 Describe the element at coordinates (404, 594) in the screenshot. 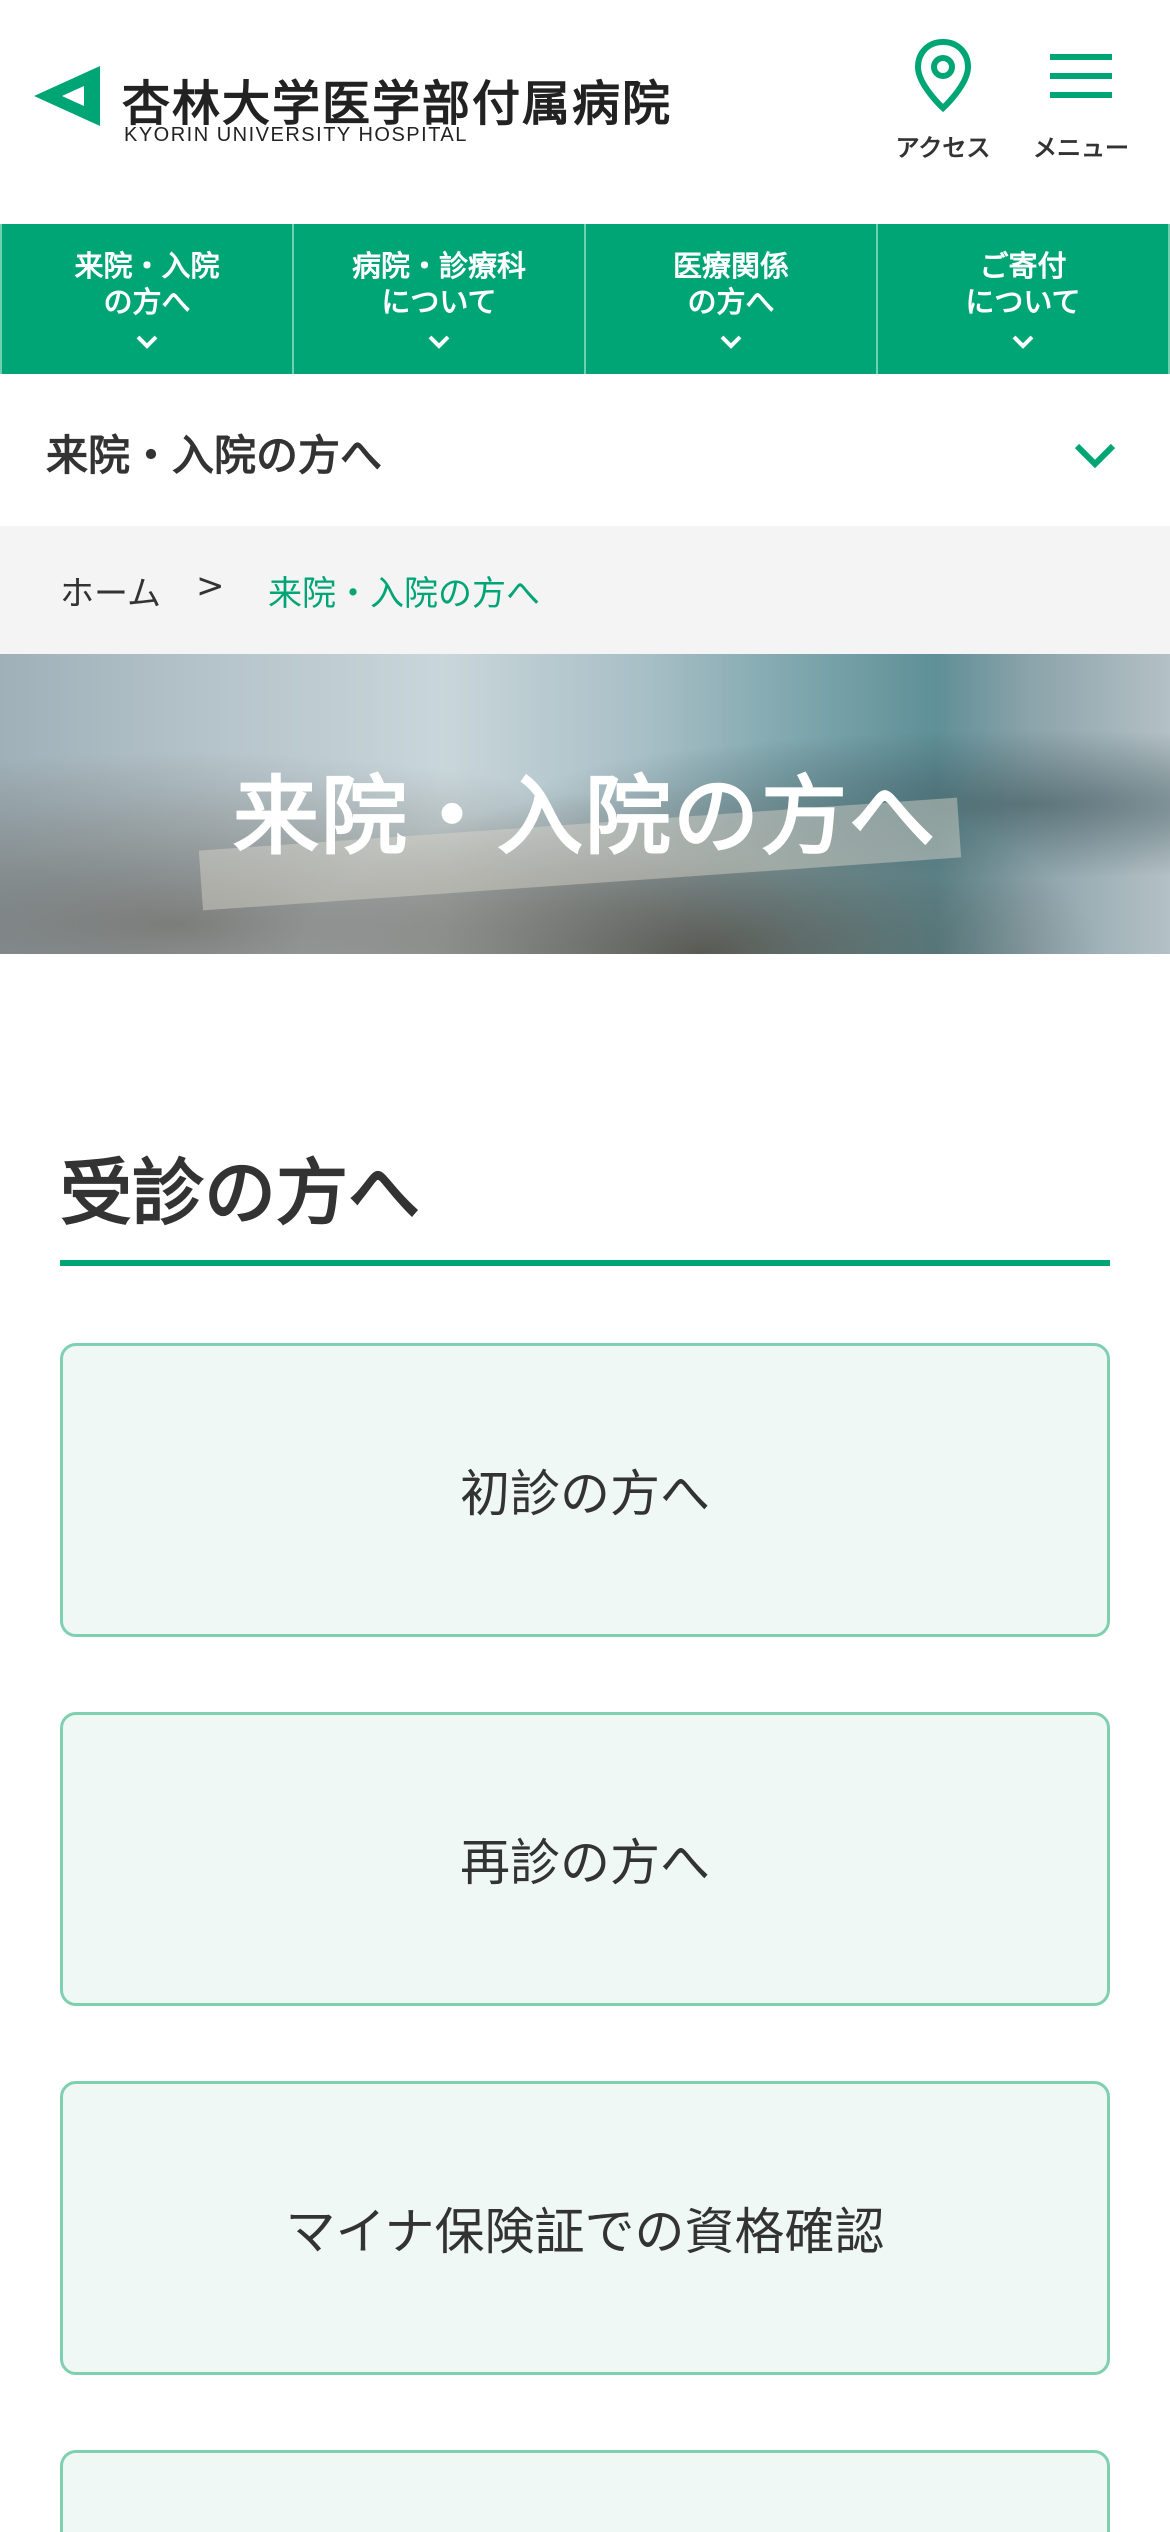

I see `breadcrumb-current: 来院・入院の方へ` at that location.